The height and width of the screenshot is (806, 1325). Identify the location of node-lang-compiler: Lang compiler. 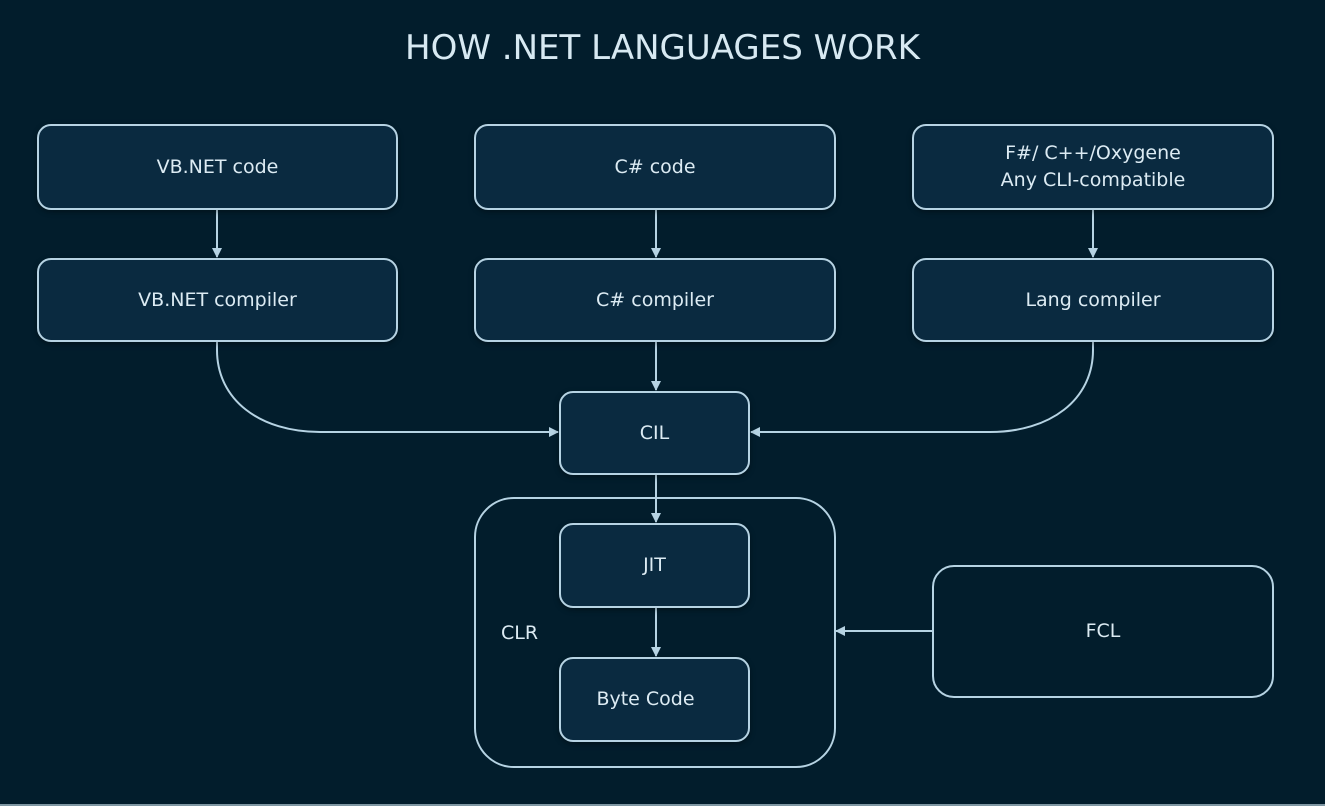
(1093, 300).